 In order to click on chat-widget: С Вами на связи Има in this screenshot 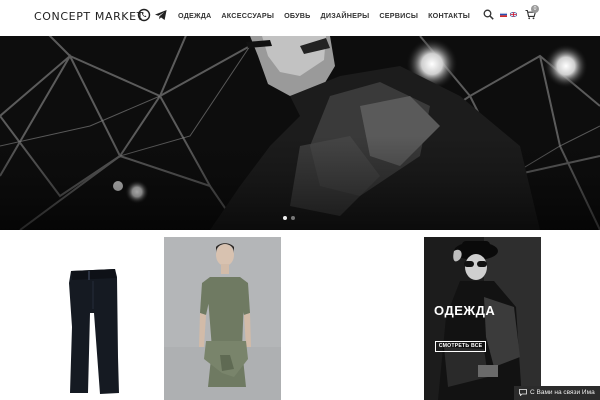, I will do `click(557, 393)`.